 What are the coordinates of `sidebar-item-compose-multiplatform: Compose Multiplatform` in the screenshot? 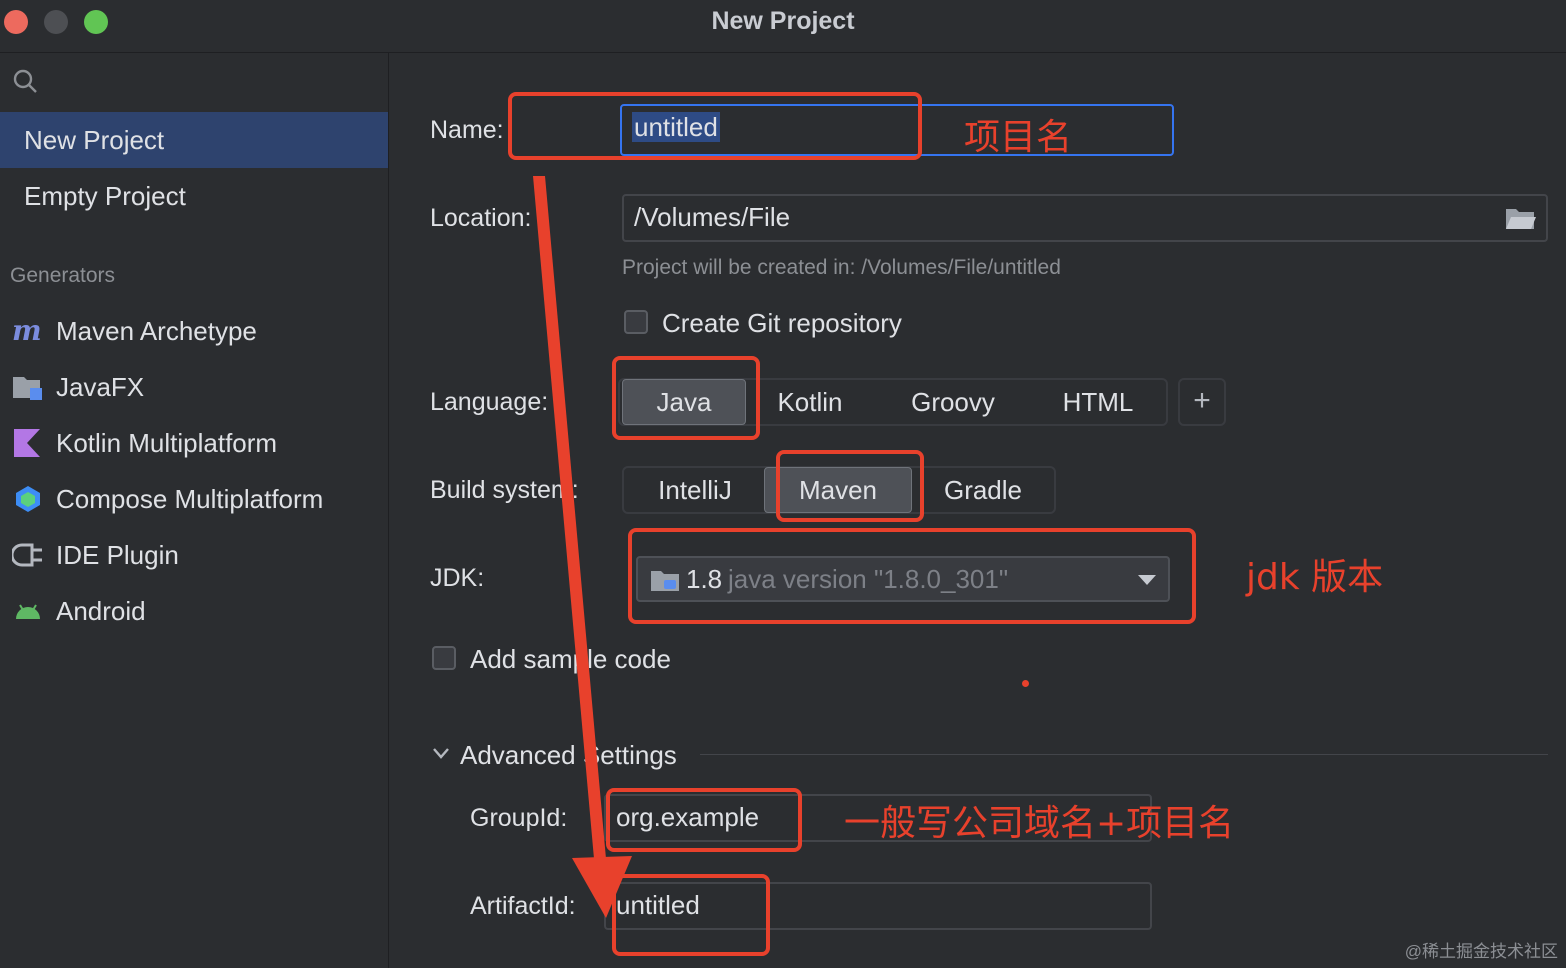 It's located at (194, 499).